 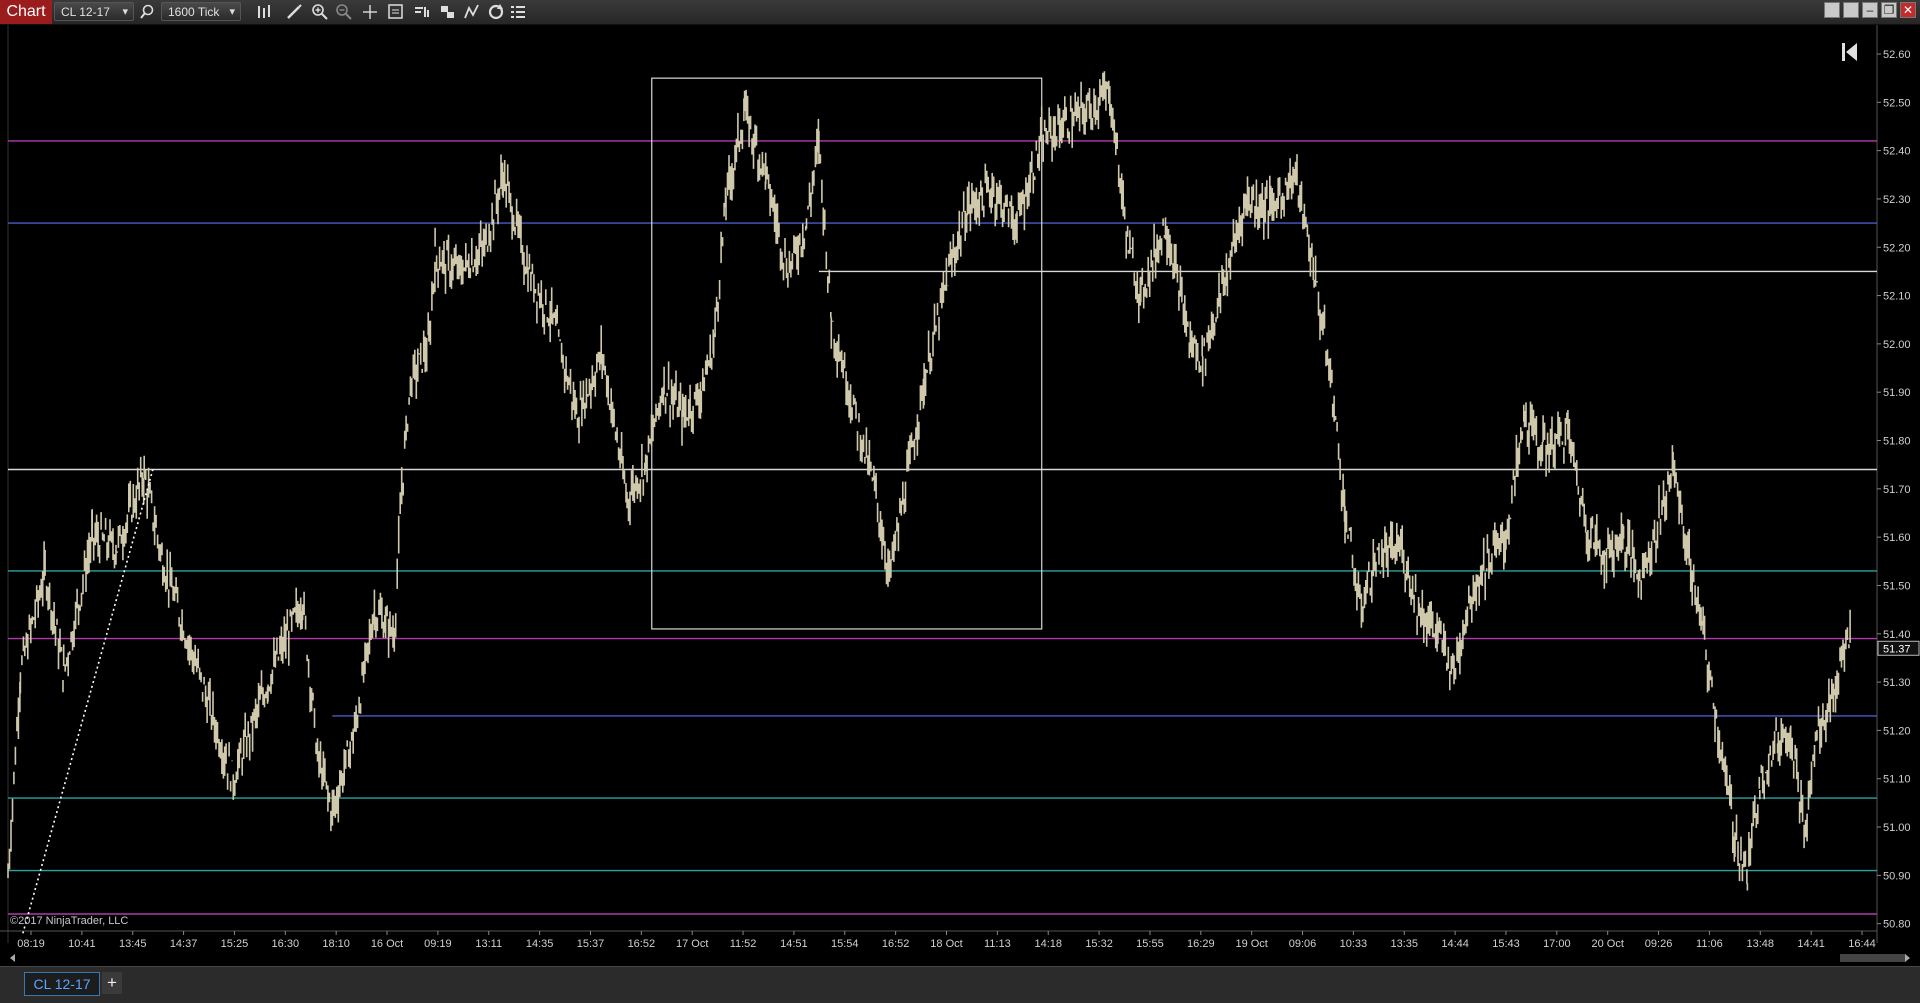 I want to click on y-tick-label: 51.50, so click(x=1897, y=586).